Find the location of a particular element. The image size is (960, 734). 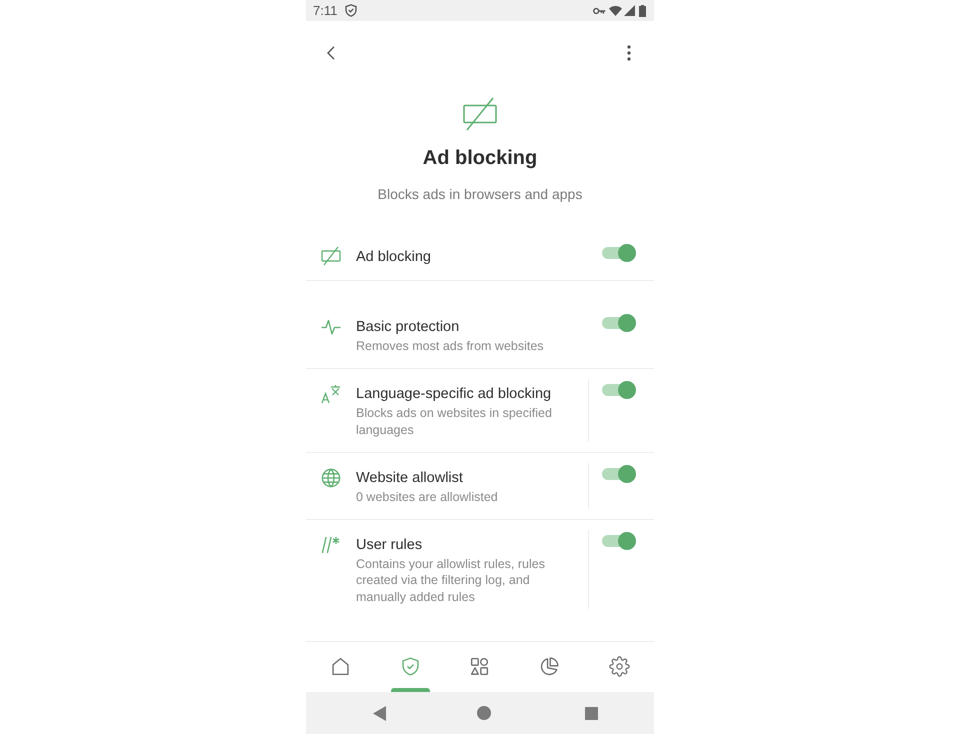

more-options-icon is located at coordinates (629, 53).